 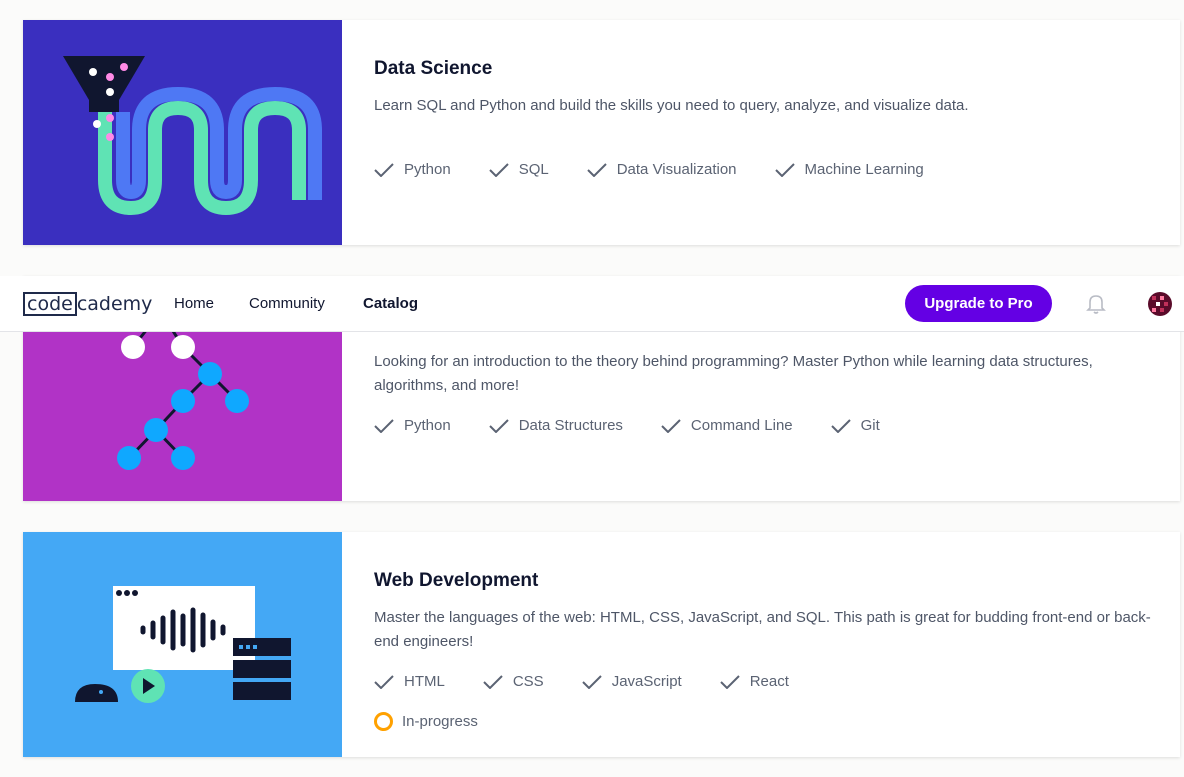 I want to click on codecademy-logo: code cademy, so click(x=87, y=304).